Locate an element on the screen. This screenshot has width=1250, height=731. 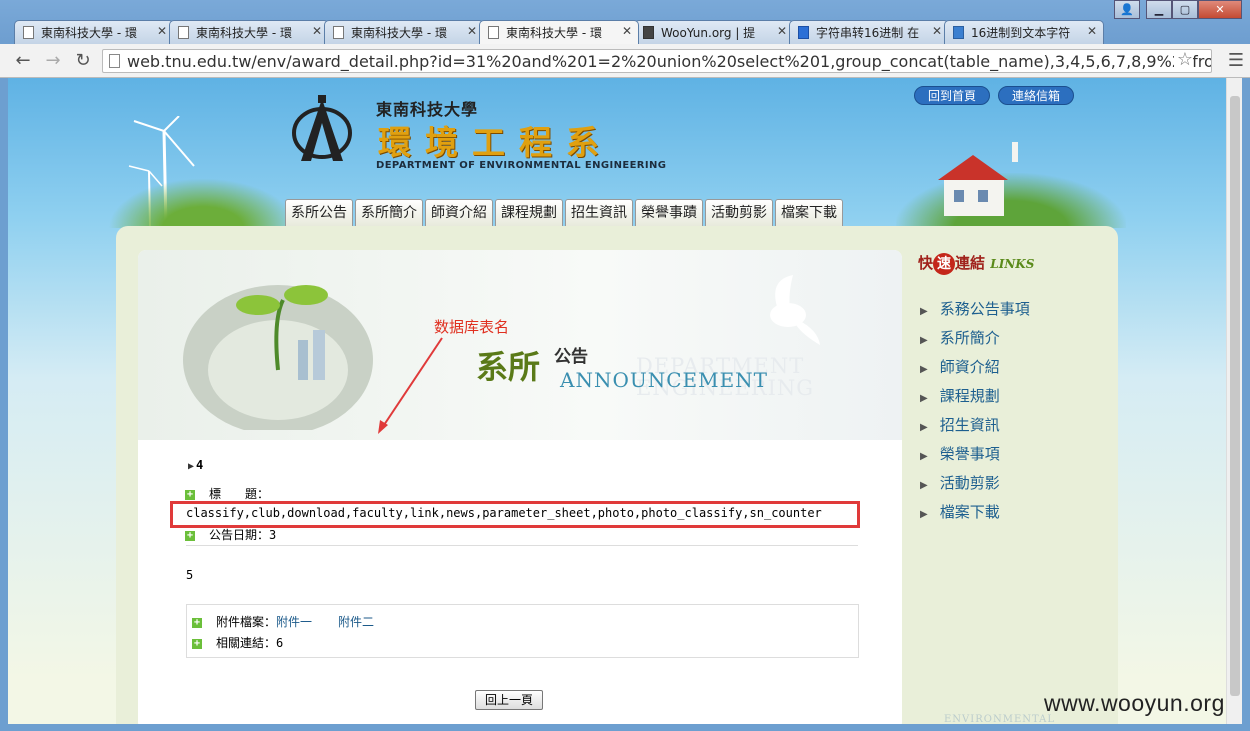
browser-tab: 16进制到文本字符 ✕ is located at coordinates (1024, 32).